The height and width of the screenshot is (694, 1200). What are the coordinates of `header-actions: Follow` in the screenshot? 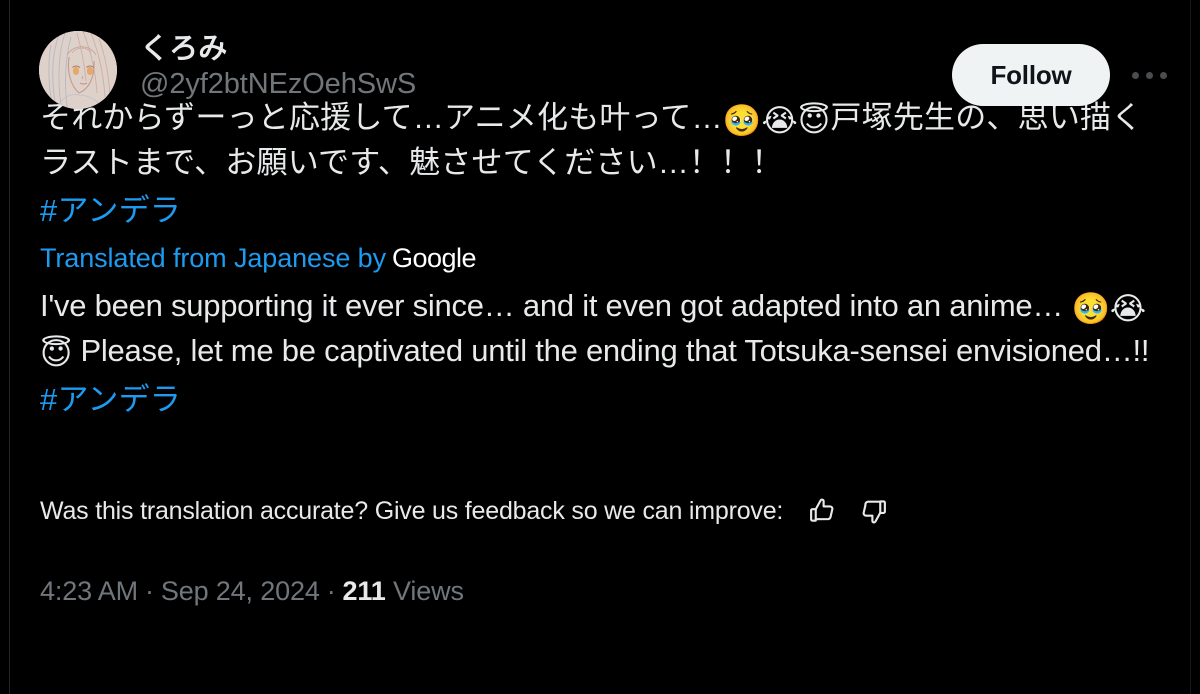 It's located at (1062, 75).